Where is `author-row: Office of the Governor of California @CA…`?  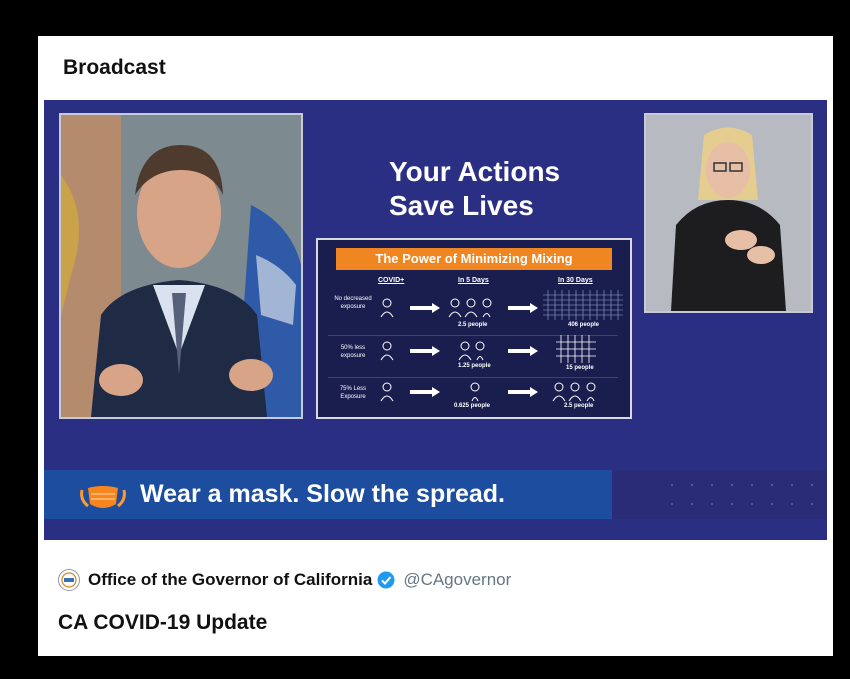
author-row: Office of the Governor of California @CA… is located at coordinates (284, 580).